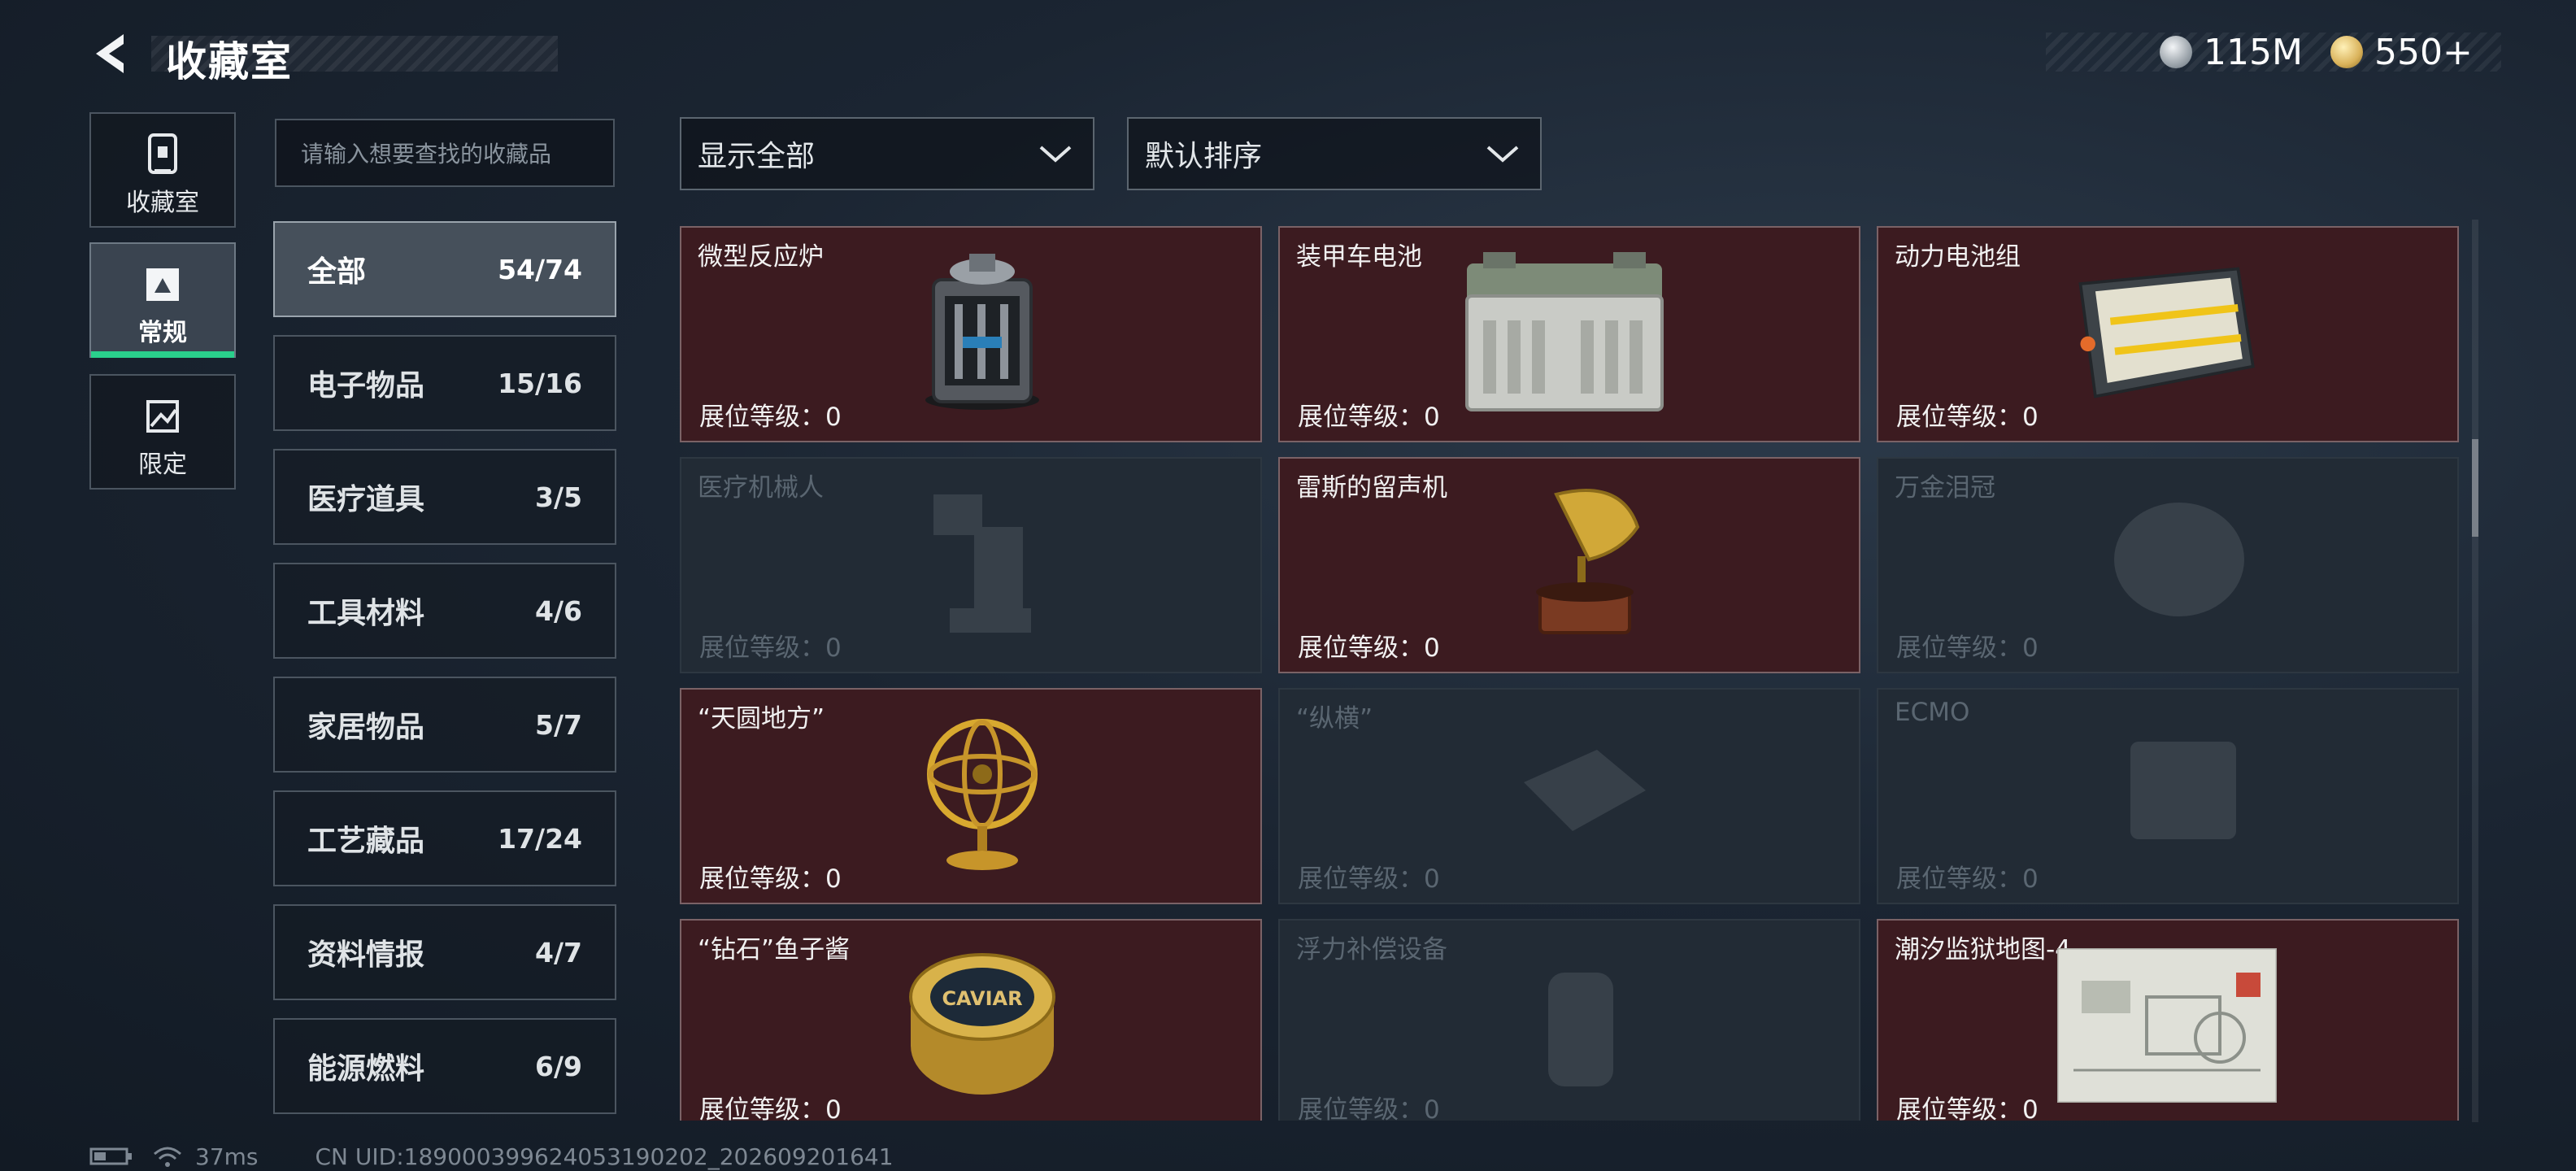 This screenshot has height=1171, width=2576. I want to click on scroll-thumb, so click(2475, 488).